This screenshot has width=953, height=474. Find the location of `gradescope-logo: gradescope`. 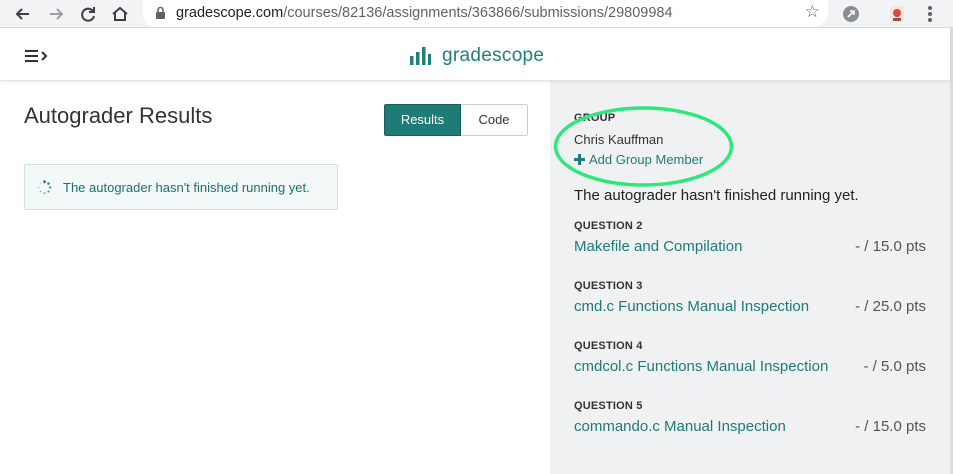

gradescope-logo: gradescope is located at coordinates (477, 56).